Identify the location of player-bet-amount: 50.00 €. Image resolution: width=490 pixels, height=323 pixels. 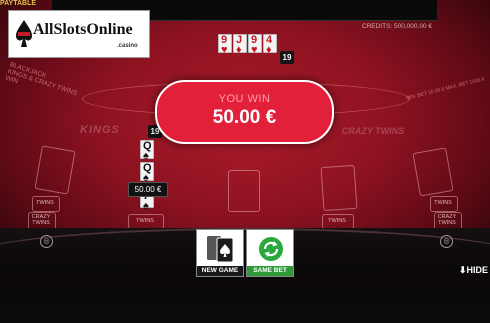
(148, 189).